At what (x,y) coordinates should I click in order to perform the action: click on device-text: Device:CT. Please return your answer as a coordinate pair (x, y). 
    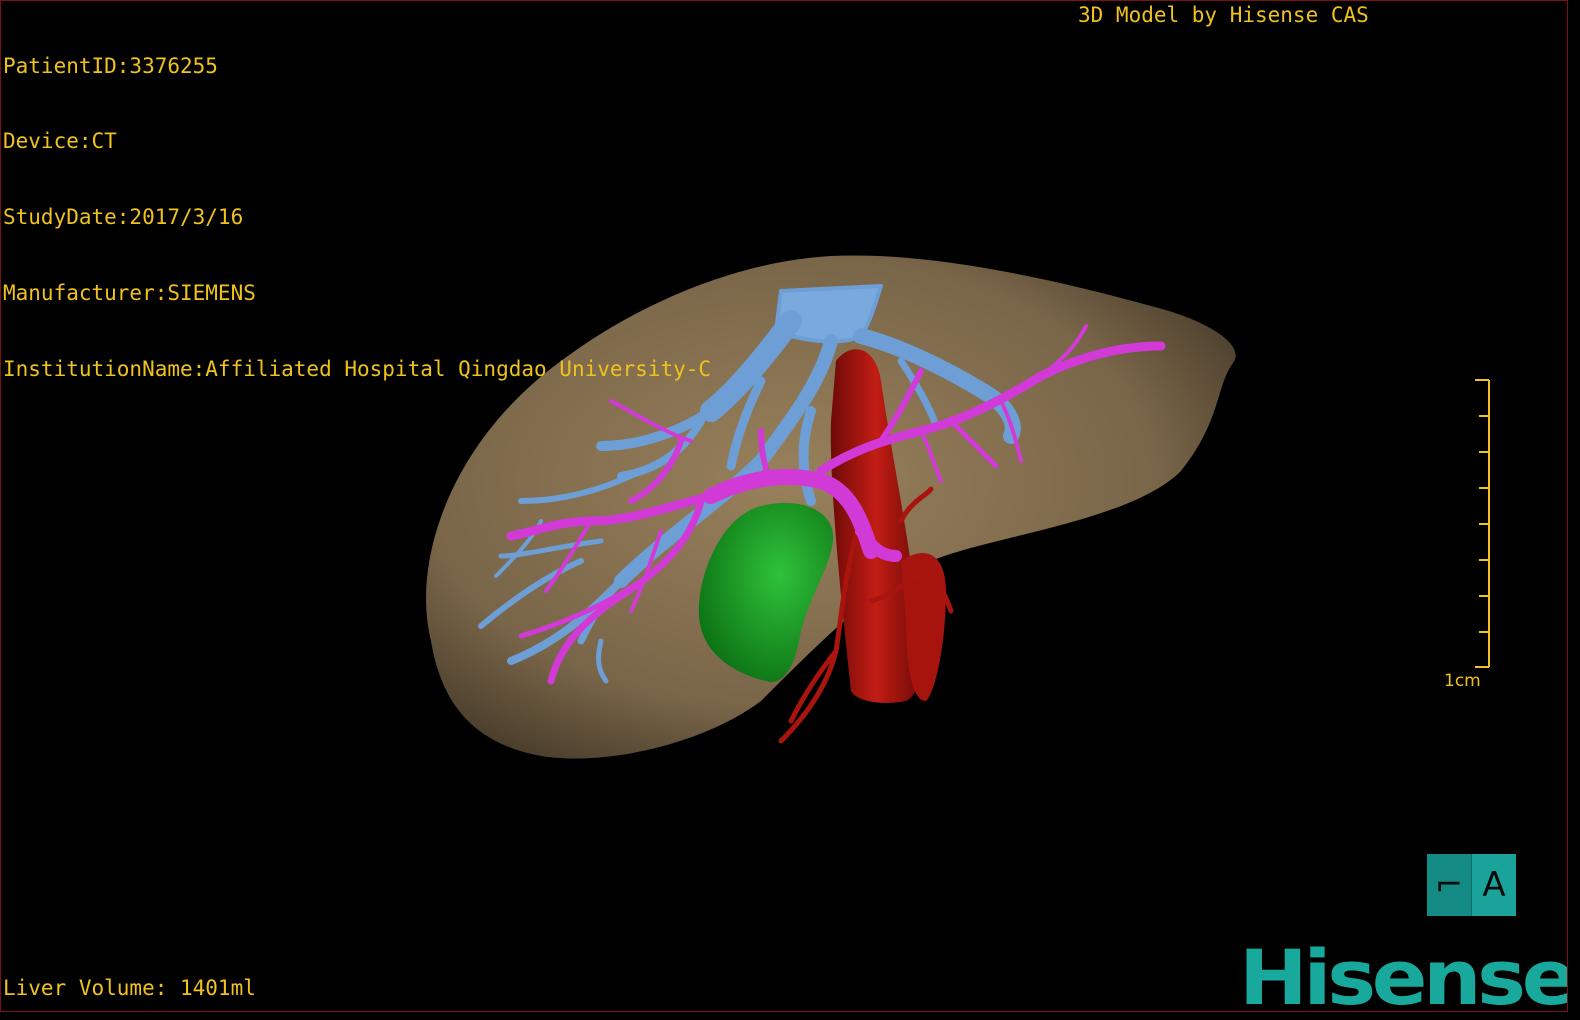
    Looking at the image, I should click on (60, 141).